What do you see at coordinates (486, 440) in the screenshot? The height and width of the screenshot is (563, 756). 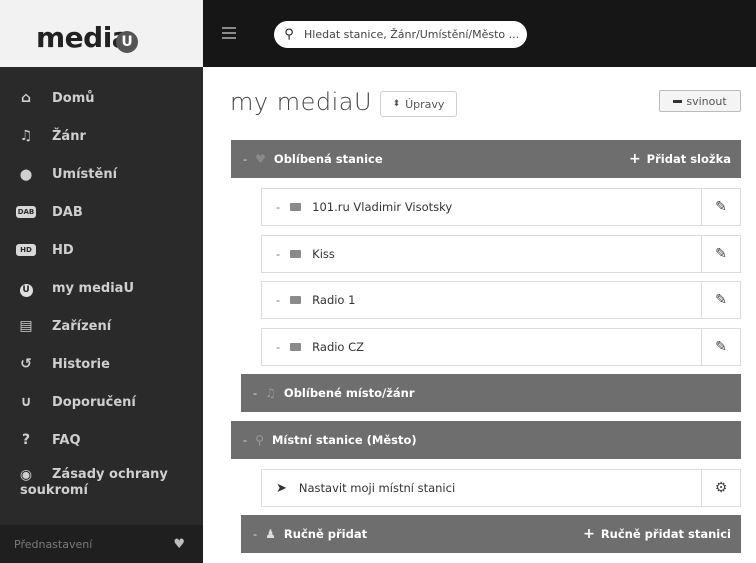 I see `local-stations-header: - ⚲ Místní stanice (Město)` at bounding box center [486, 440].